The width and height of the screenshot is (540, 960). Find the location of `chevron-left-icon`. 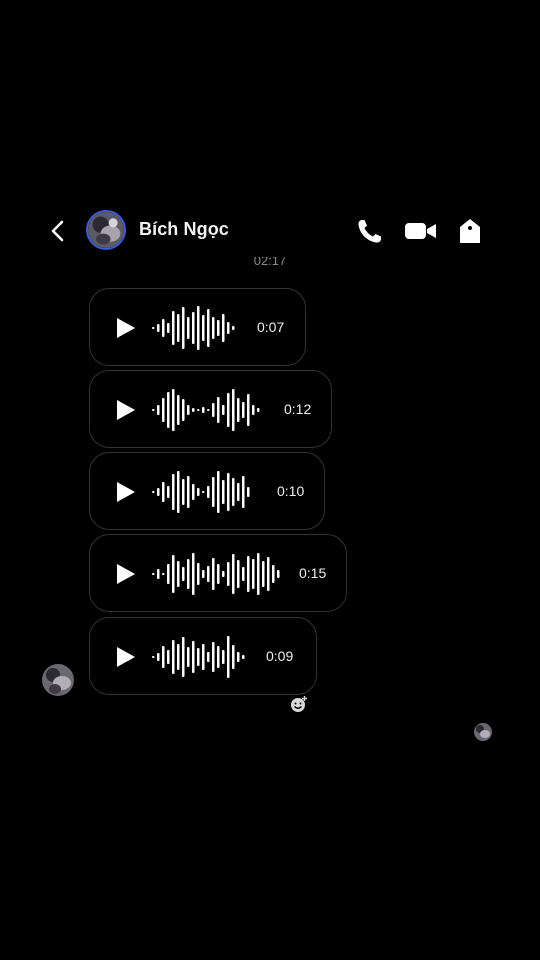

chevron-left-icon is located at coordinates (57, 231).